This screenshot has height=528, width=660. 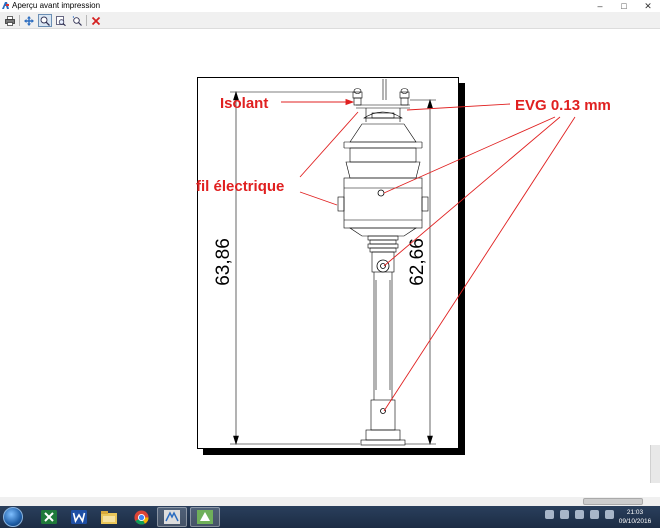 What do you see at coordinates (564, 514) in the screenshot?
I see `tray-network-icon` at bounding box center [564, 514].